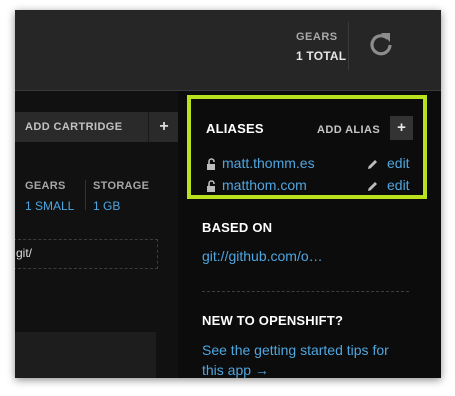  What do you see at coordinates (348, 46) in the screenshot?
I see `header-divider` at bounding box center [348, 46].